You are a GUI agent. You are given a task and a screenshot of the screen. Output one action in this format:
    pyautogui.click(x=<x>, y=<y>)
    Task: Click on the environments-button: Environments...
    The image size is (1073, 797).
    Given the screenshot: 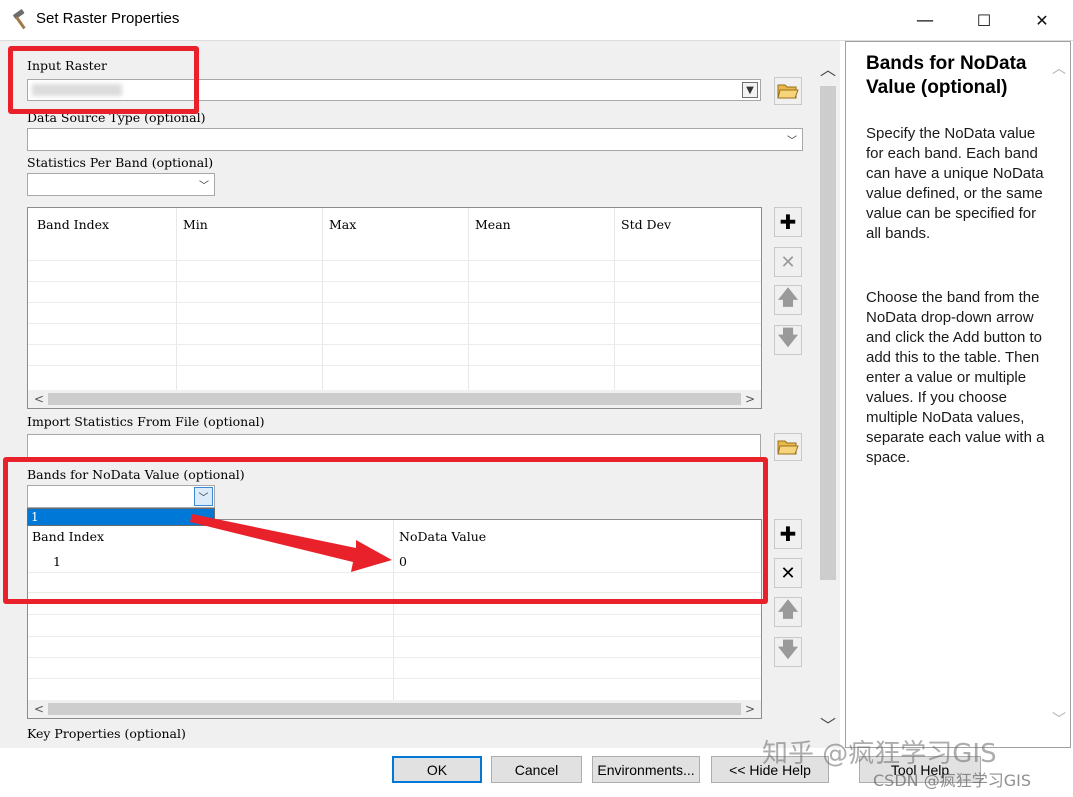 What is the action you would take?
    pyautogui.click(x=646, y=769)
    